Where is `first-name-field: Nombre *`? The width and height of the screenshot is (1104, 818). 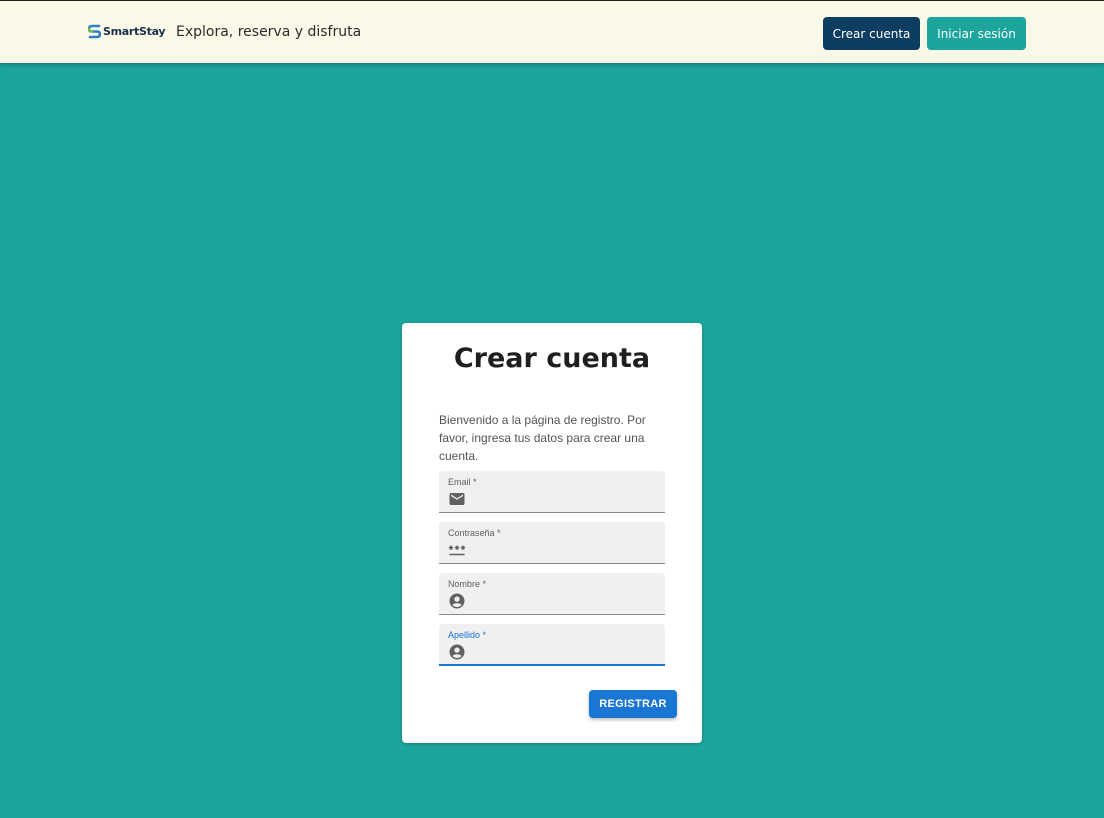 first-name-field: Nombre * is located at coordinates (552, 594).